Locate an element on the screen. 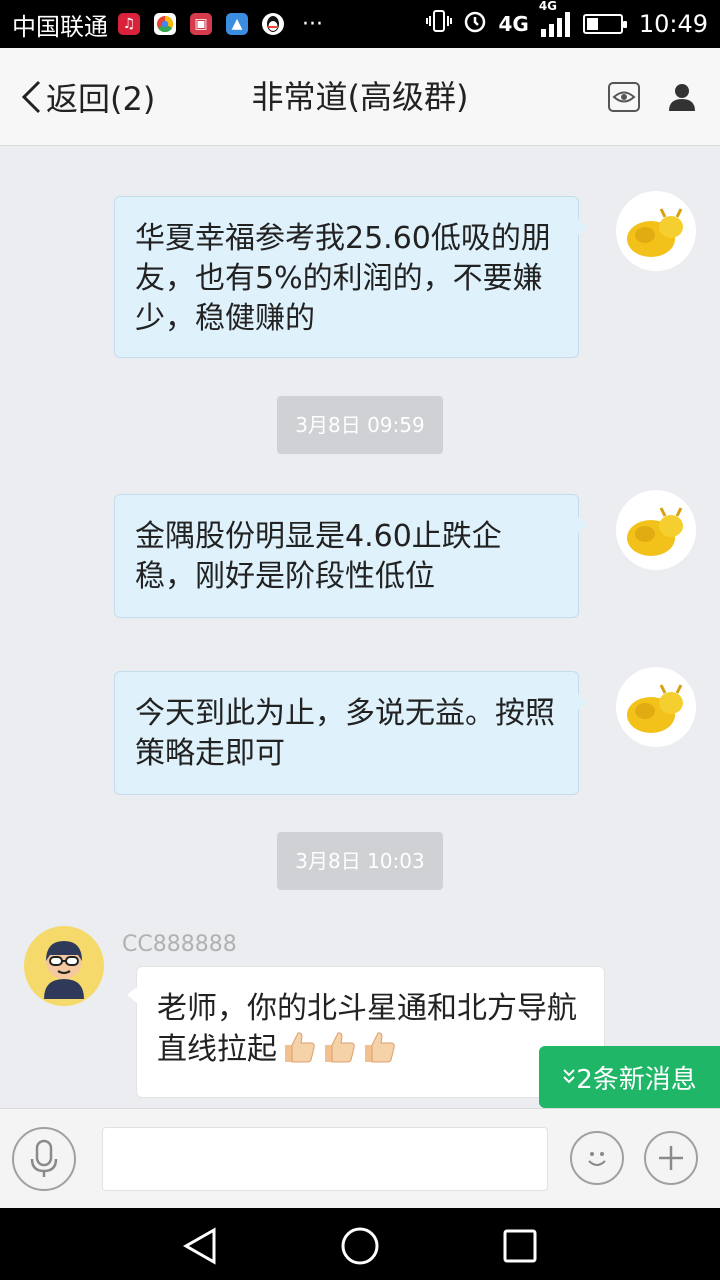 This screenshot has height=1280, width=720. chevron-left-icon is located at coordinates (31, 97).